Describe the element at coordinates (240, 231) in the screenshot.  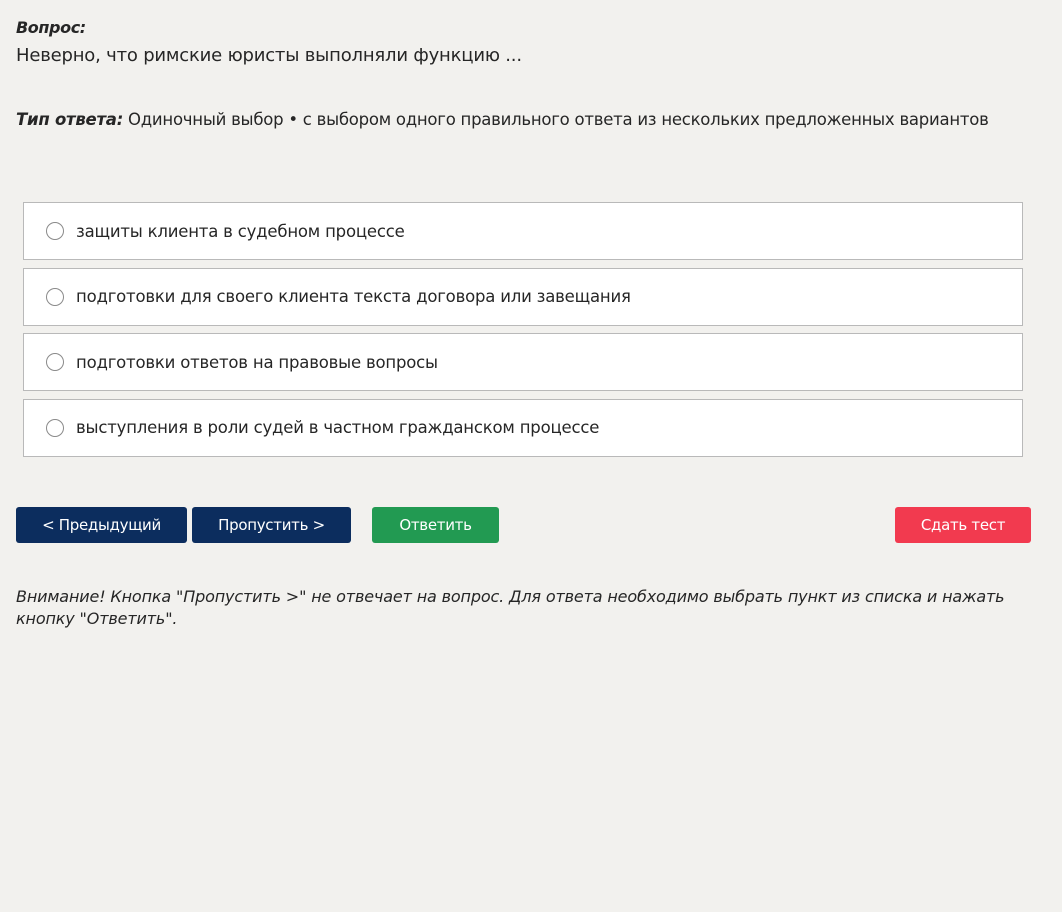
I see `option-label: защиты клиента в судебном процессе` at that location.